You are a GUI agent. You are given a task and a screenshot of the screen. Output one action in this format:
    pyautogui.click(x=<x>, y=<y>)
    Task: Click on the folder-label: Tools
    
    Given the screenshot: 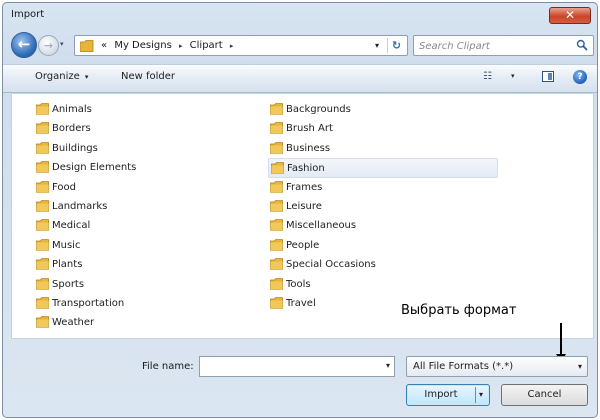 What is the action you would take?
    pyautogui.click(x=298, y=284)
    